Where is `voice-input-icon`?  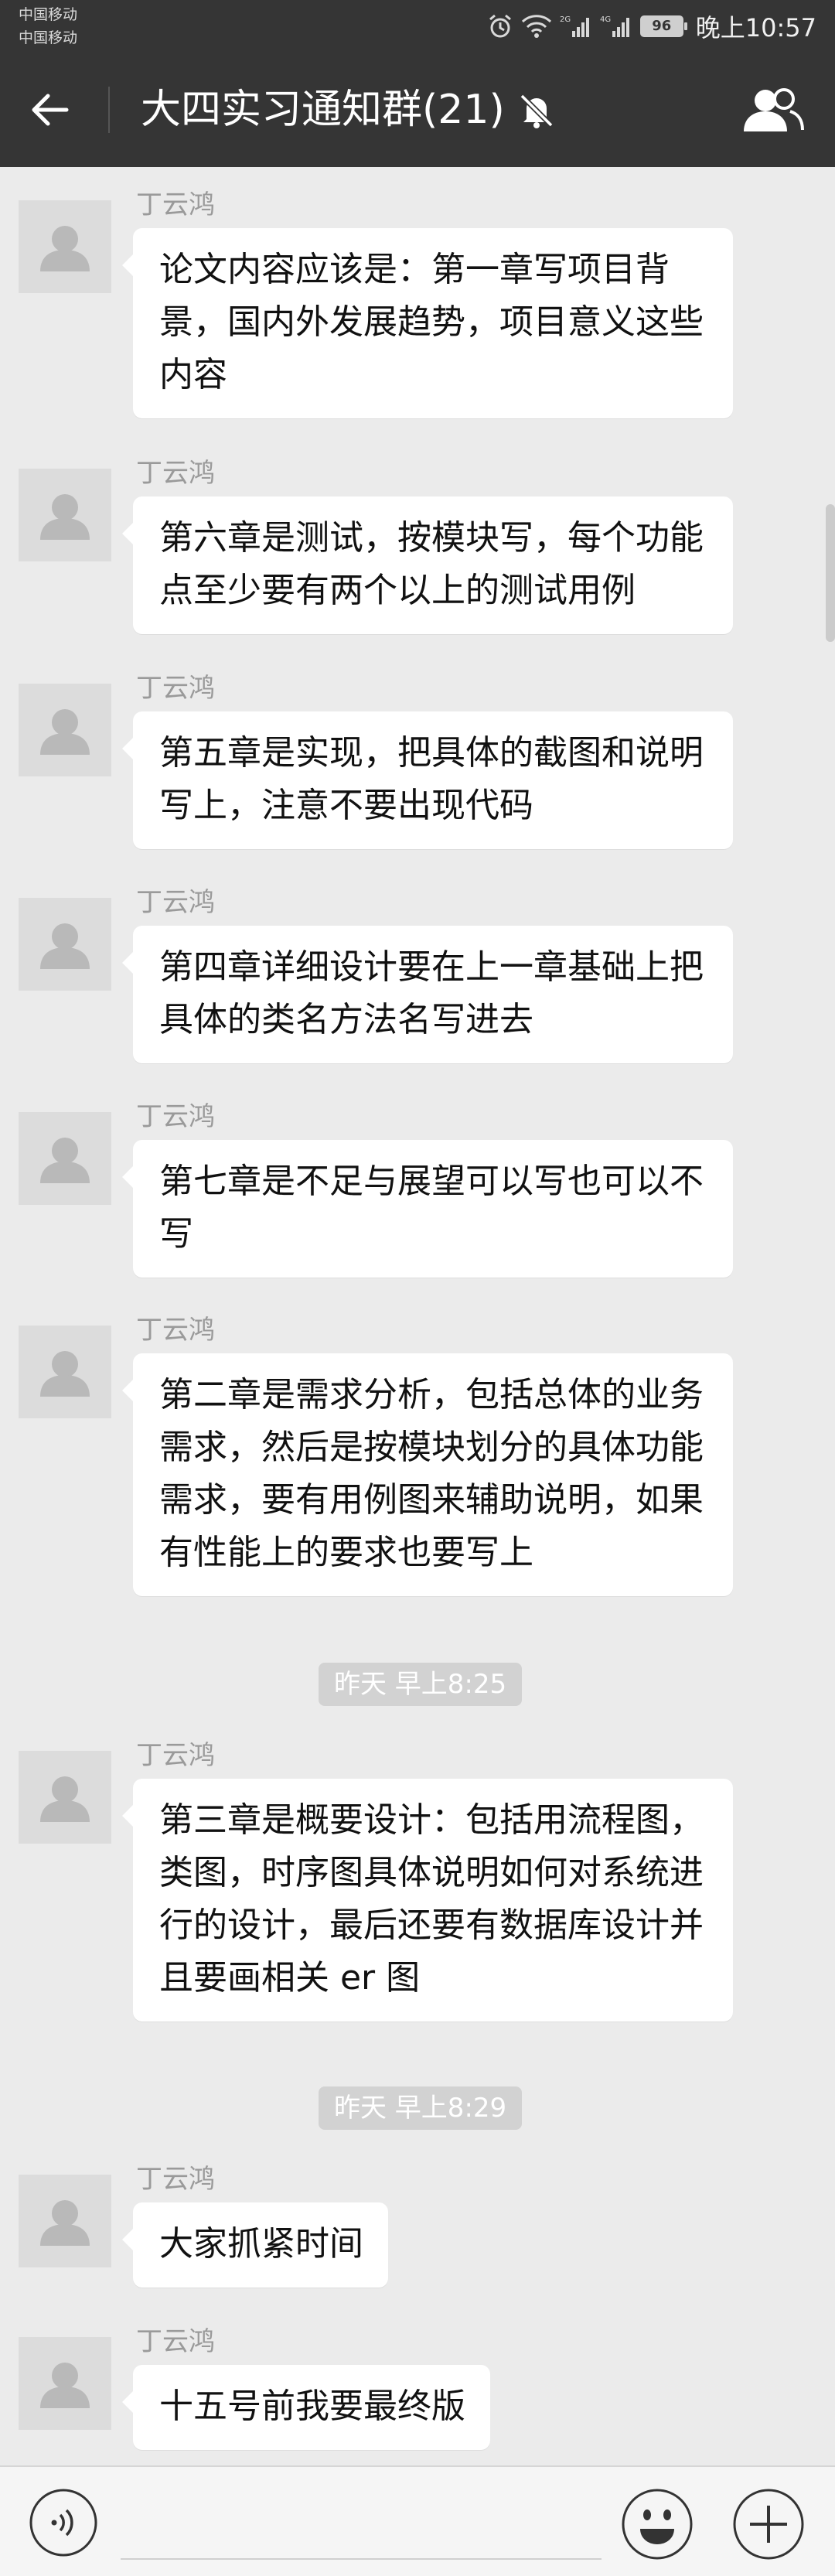
voice-input-icon is located at coordinates (64, 2522).